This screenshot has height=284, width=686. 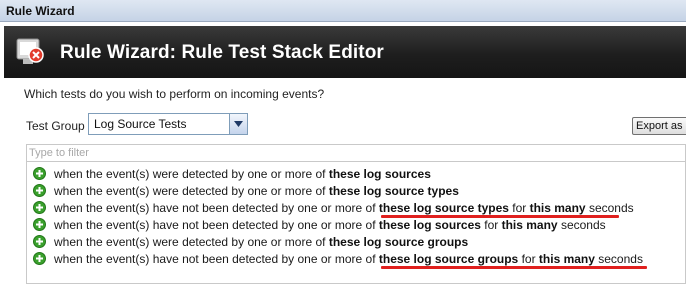 What do you see at coordinates (40, 11) in the screenshot?
I see `window-title: Rule Wizard` at bounding box center [40, 11].